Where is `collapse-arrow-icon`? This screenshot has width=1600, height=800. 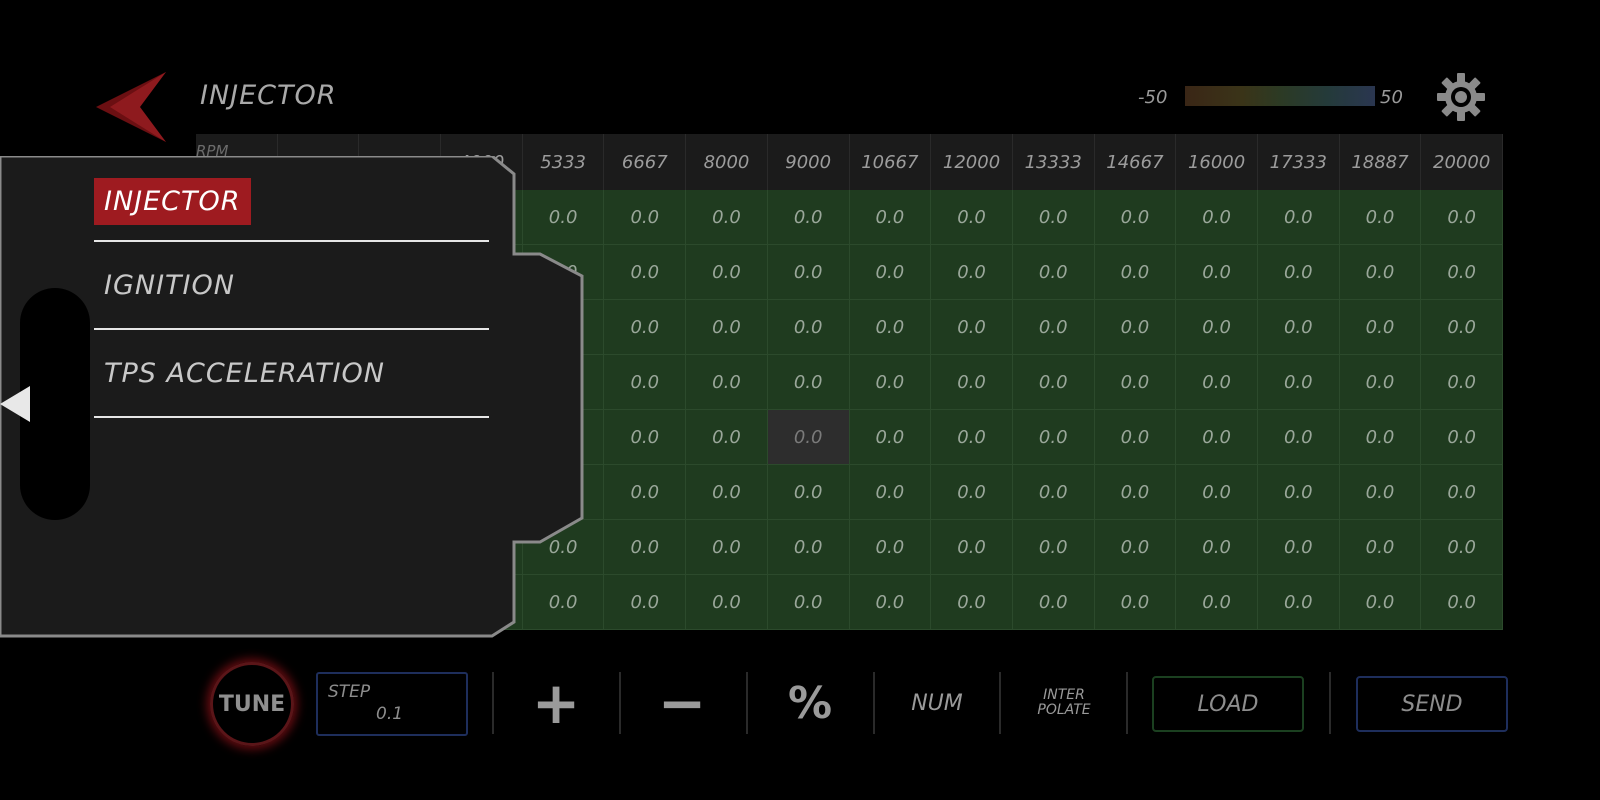 collapse-arrow-icon is located at coordinates (15, 404).